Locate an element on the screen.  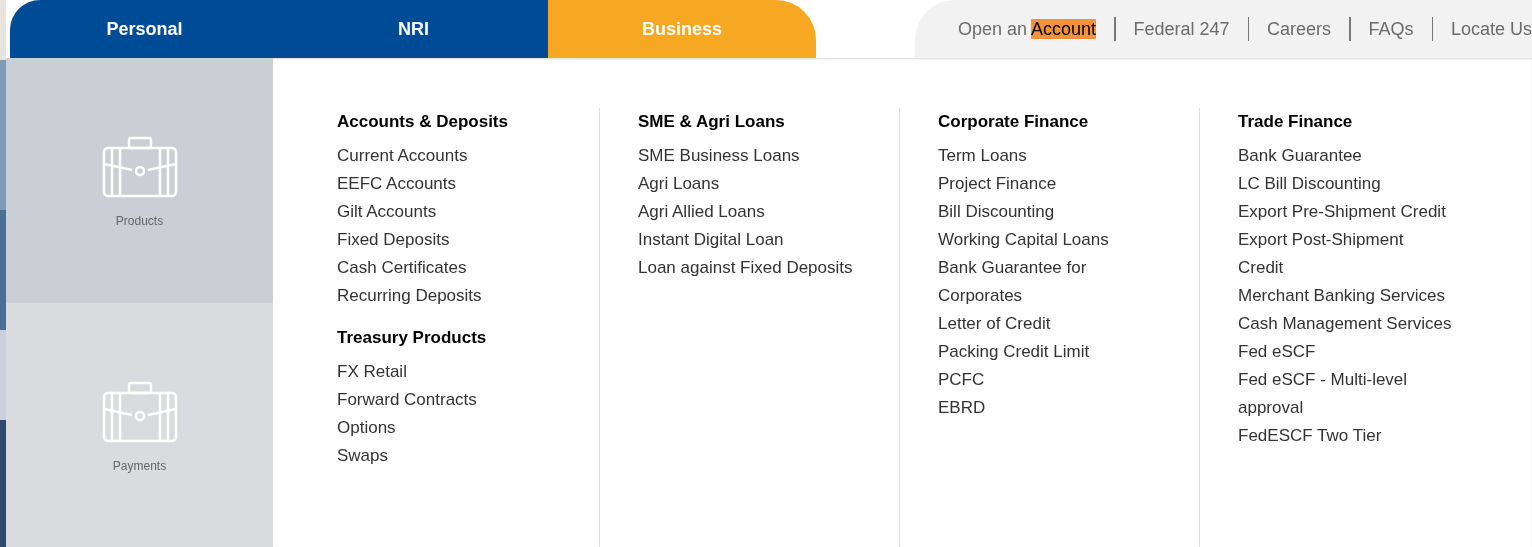
nav-tab: NRI is located at coordinates (413, 29).